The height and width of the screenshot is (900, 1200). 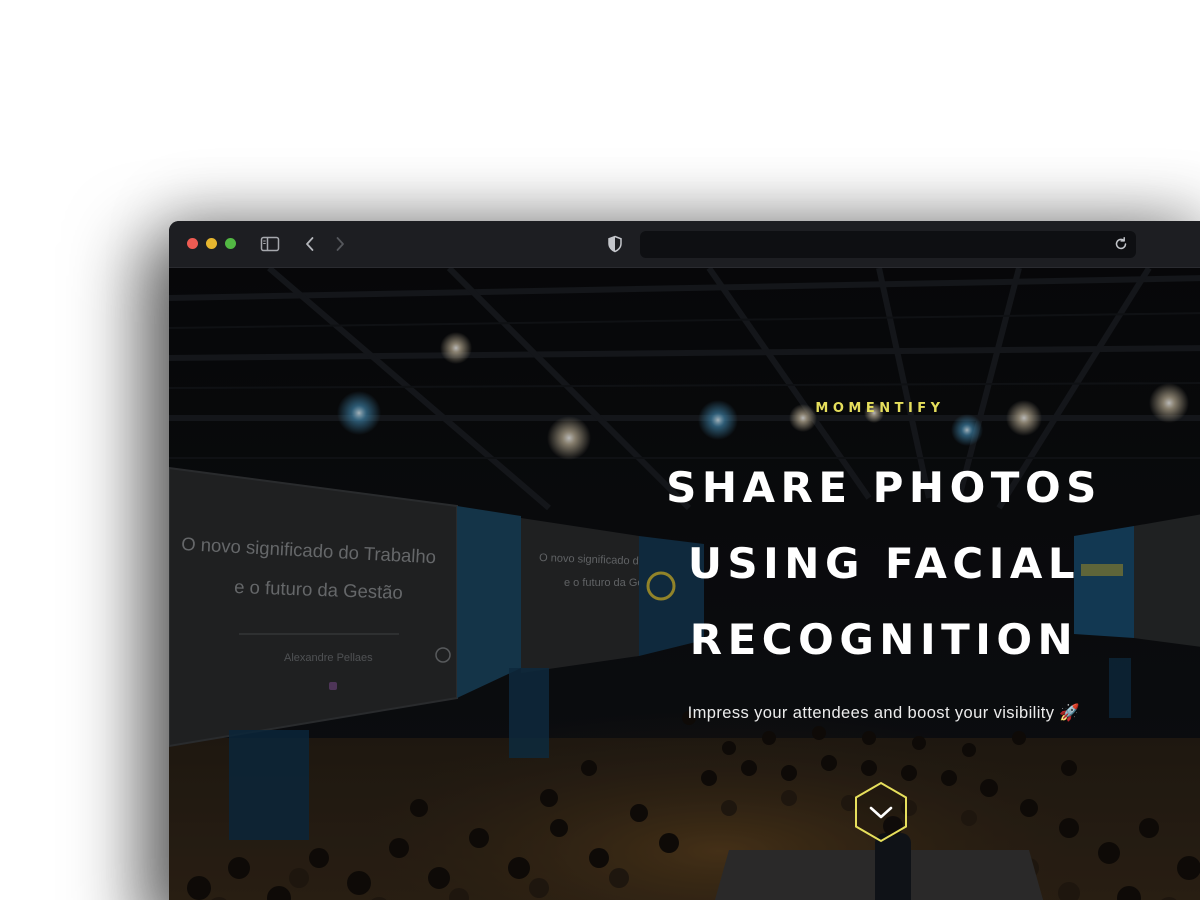 What do you see at coordinates (880, 408) in the screenshot?
I see `brand-wordmark: MOMENTIFY` at bounding box center [880, 408].